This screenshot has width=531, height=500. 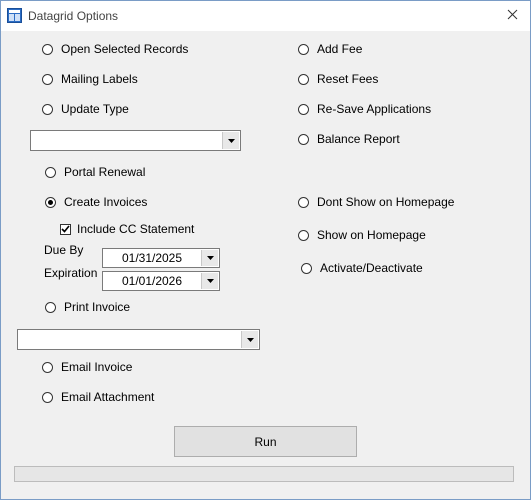 I want to click on radio-portal-renewal: Portal Renewal, so click(x=95, y=172).